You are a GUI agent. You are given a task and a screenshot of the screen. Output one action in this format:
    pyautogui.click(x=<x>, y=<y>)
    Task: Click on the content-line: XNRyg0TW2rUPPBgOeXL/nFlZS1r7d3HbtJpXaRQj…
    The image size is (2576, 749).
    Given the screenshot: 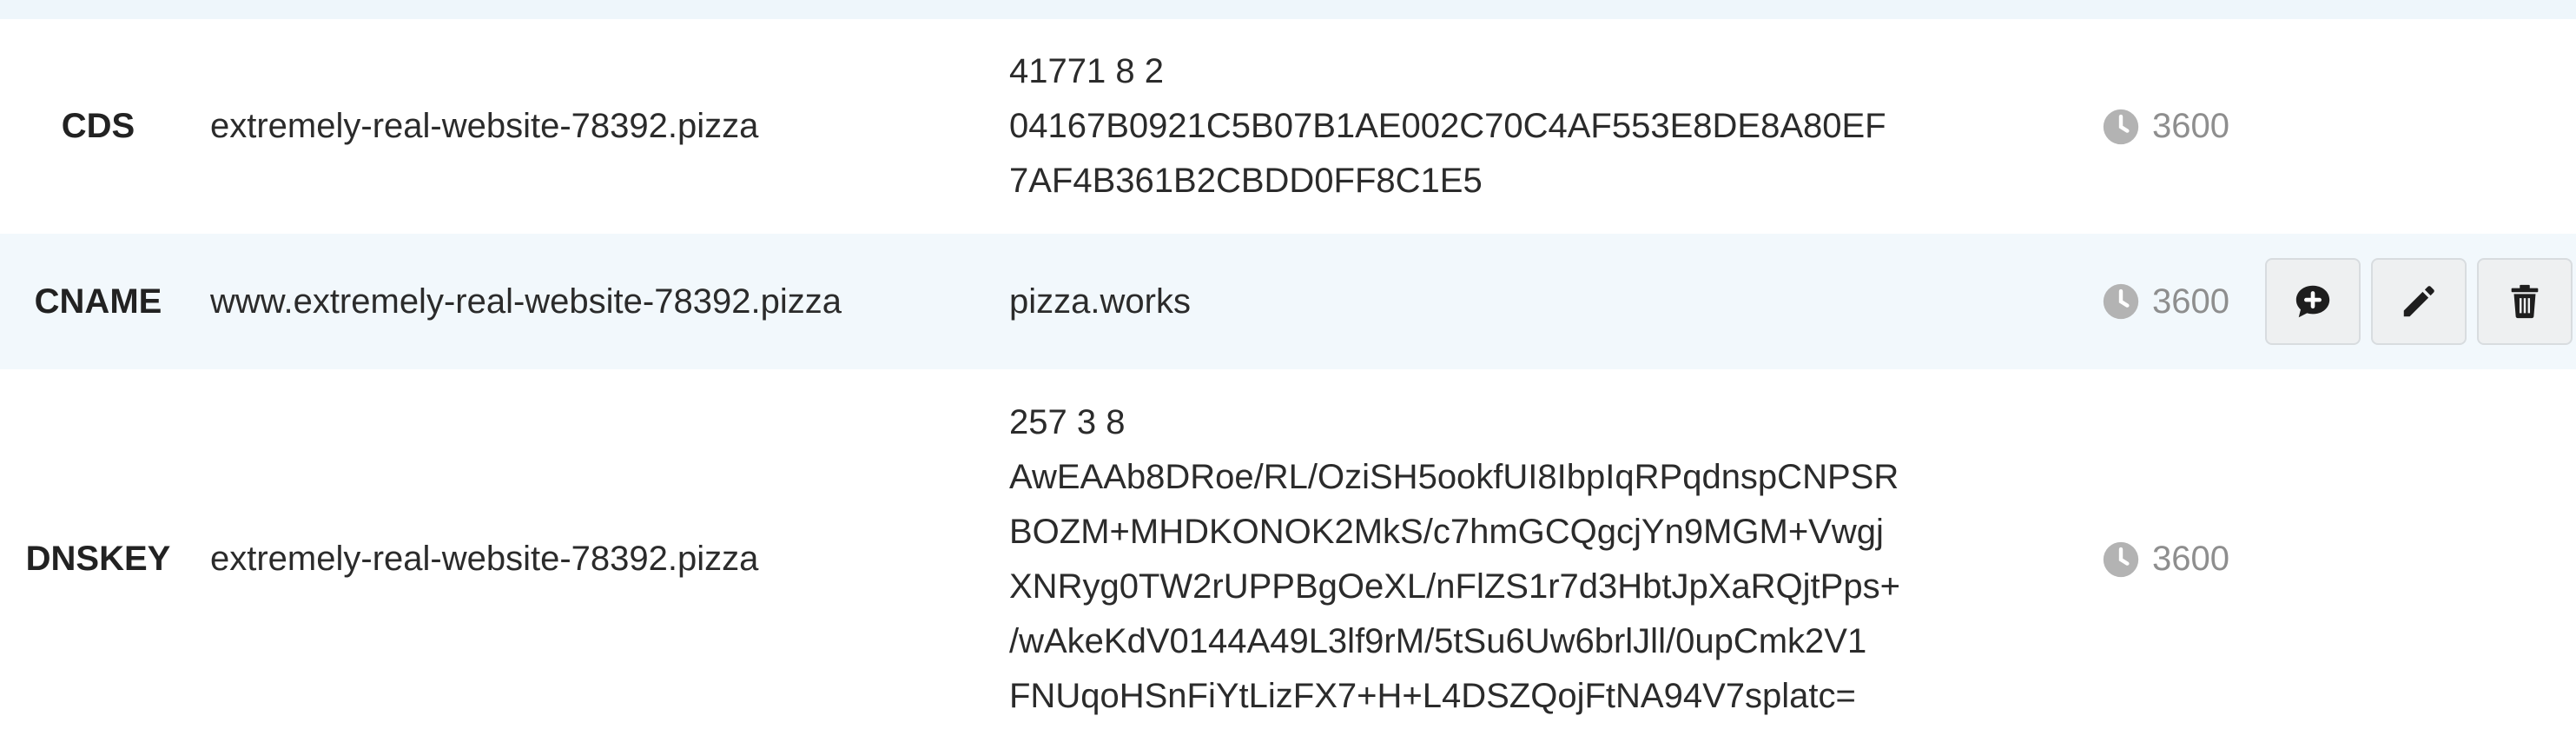 What is the action you would take?
    pyautogui.click(x=1454, y=586)
    